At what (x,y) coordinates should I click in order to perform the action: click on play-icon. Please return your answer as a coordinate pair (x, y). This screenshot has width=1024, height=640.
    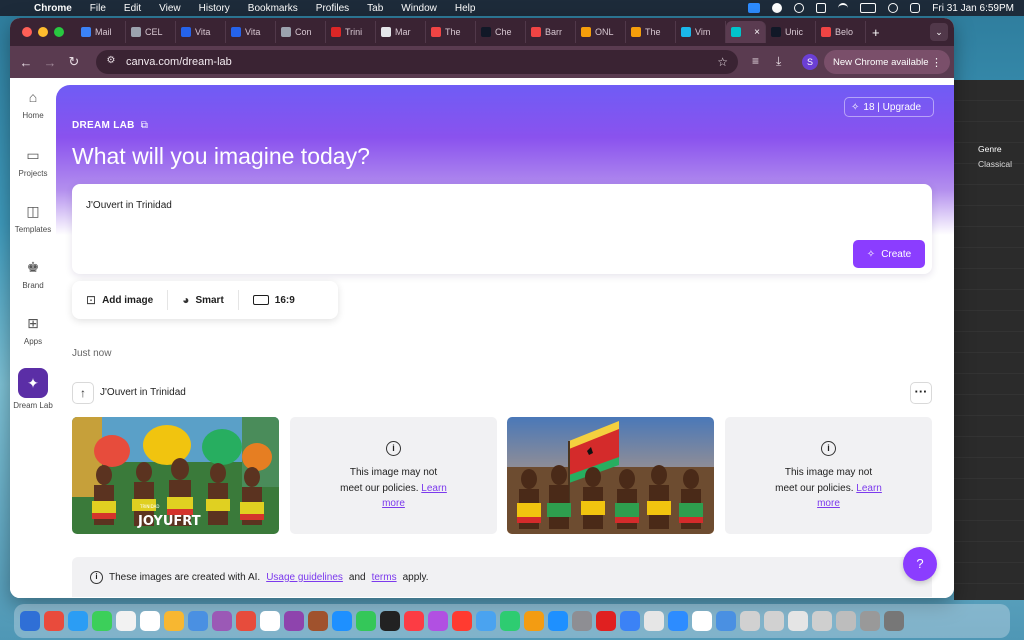
    Looking at the image, I should click on (799, 8).